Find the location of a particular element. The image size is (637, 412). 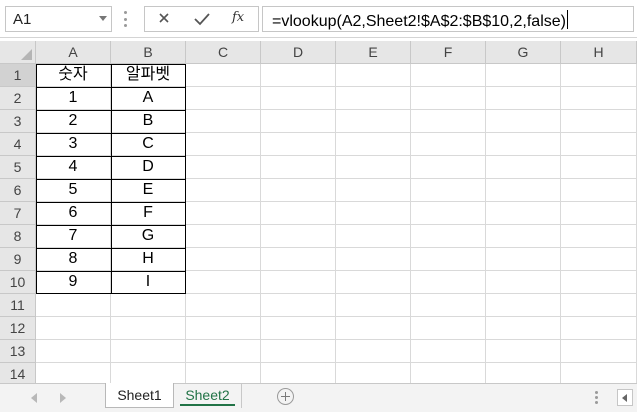

row-header: 1 is located at coordinates (18, 75).